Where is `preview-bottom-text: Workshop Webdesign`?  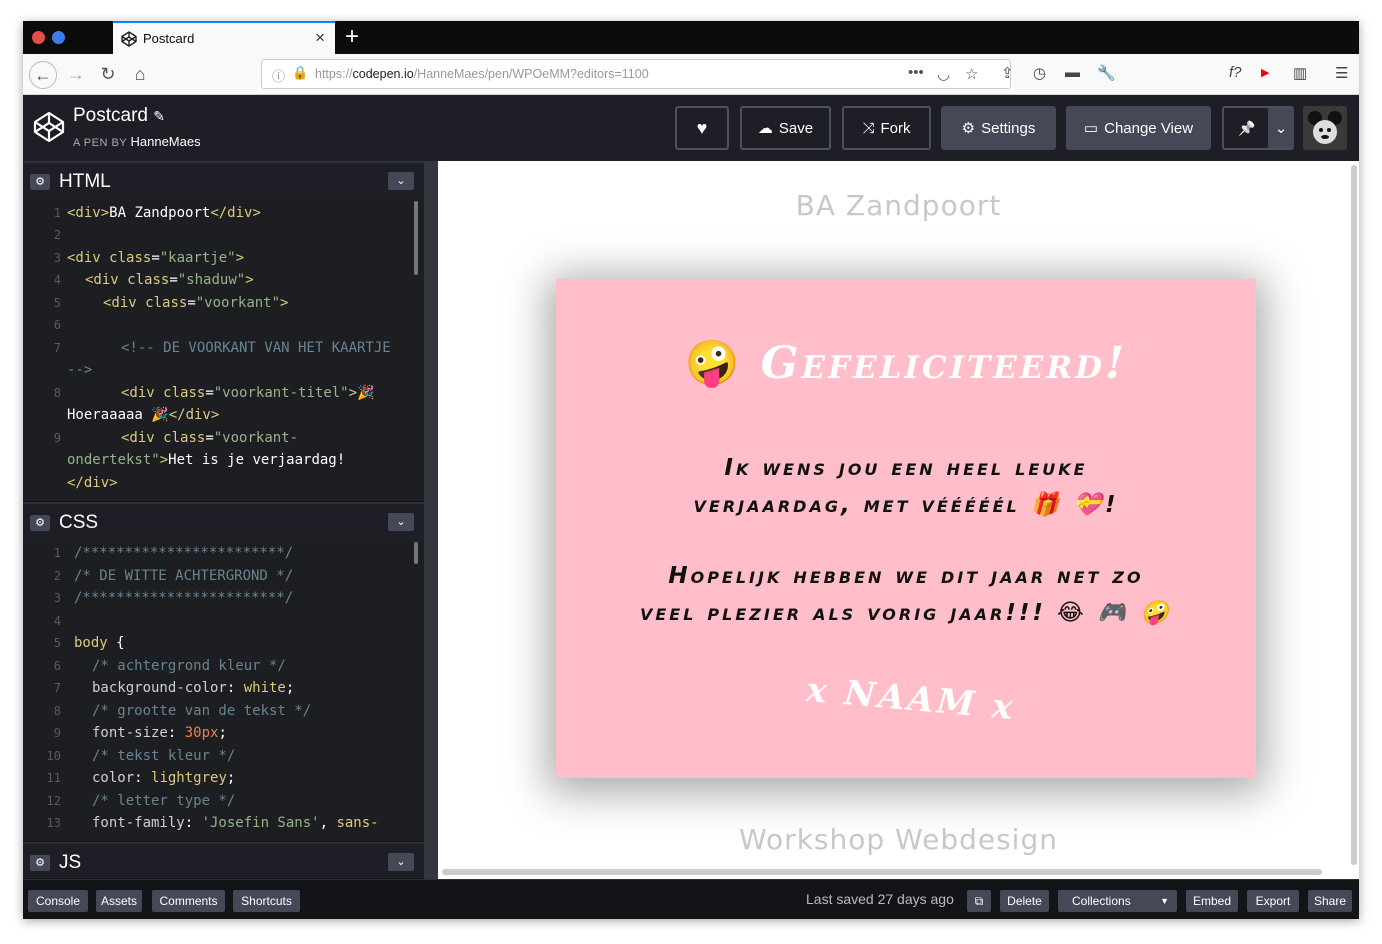
preview-bottom-text: Workshop Webdesign is located at coordinates (898, 839).